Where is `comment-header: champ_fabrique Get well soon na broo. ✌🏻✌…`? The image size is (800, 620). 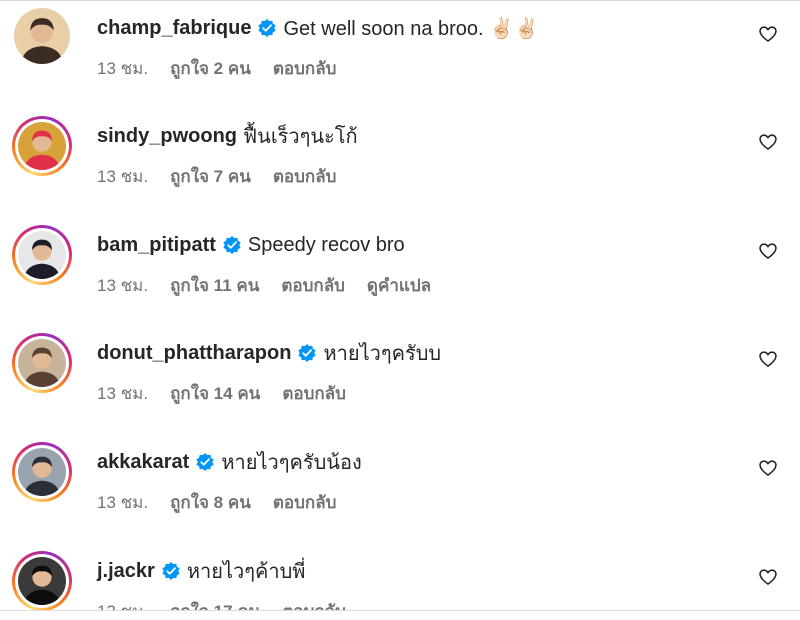 comment-header: champ_fabrique Get well soon na broo. ✌🏻✌… is located at coordinates (318, 28).